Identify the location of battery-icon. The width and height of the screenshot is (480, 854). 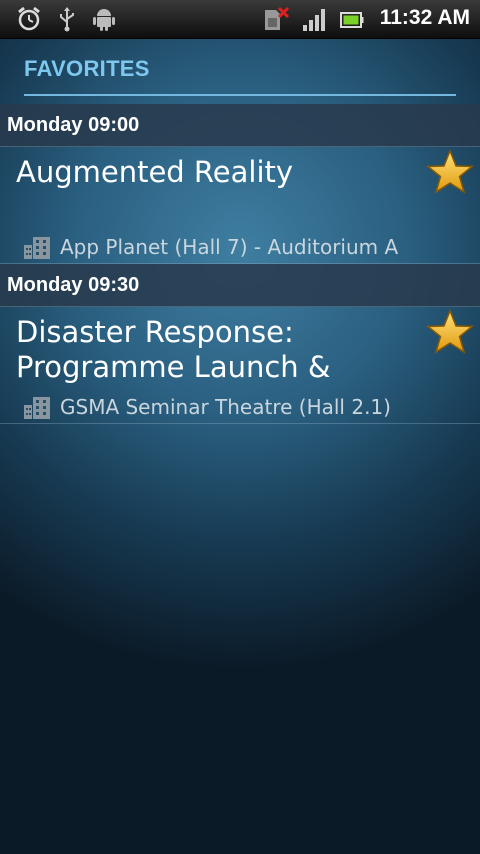
(352, 20).